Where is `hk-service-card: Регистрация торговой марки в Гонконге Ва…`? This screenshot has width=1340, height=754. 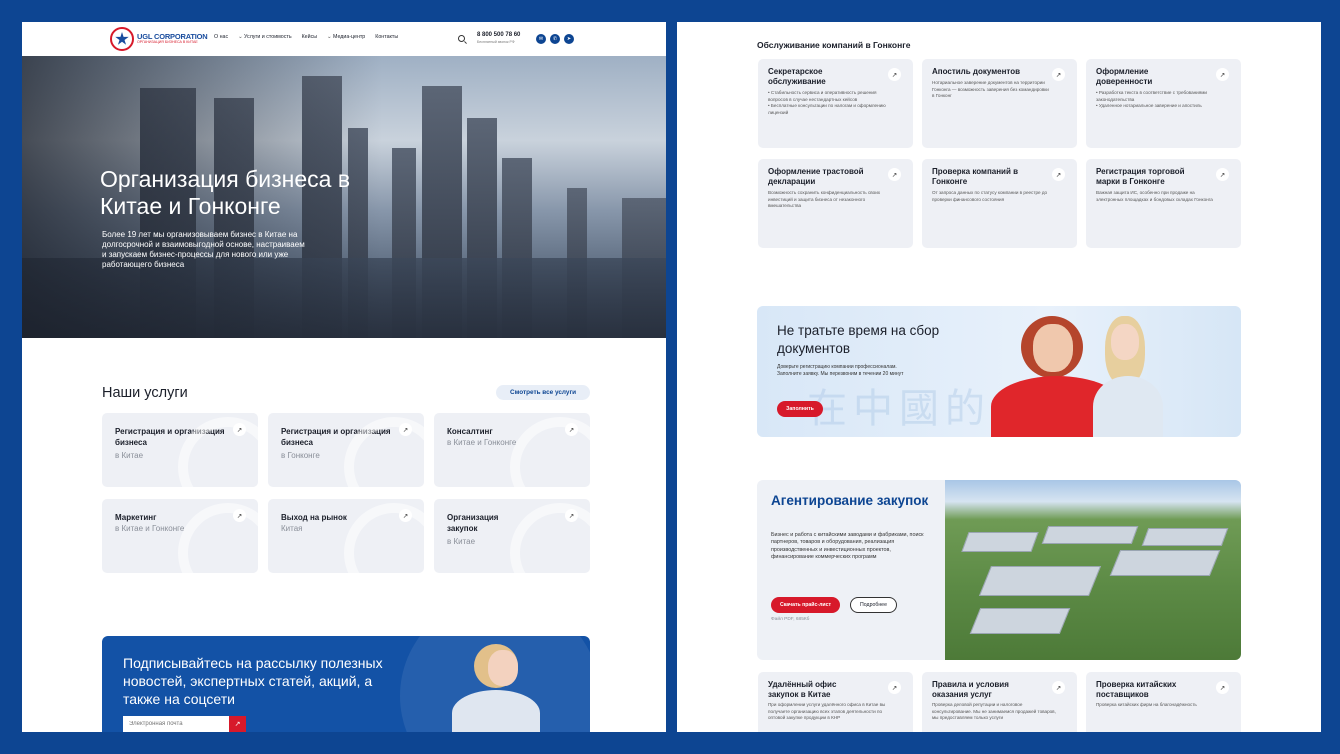
hk-service-card: Регистрация торговой марки в Гонконге Ва… is located at coordinates (1163, 203).